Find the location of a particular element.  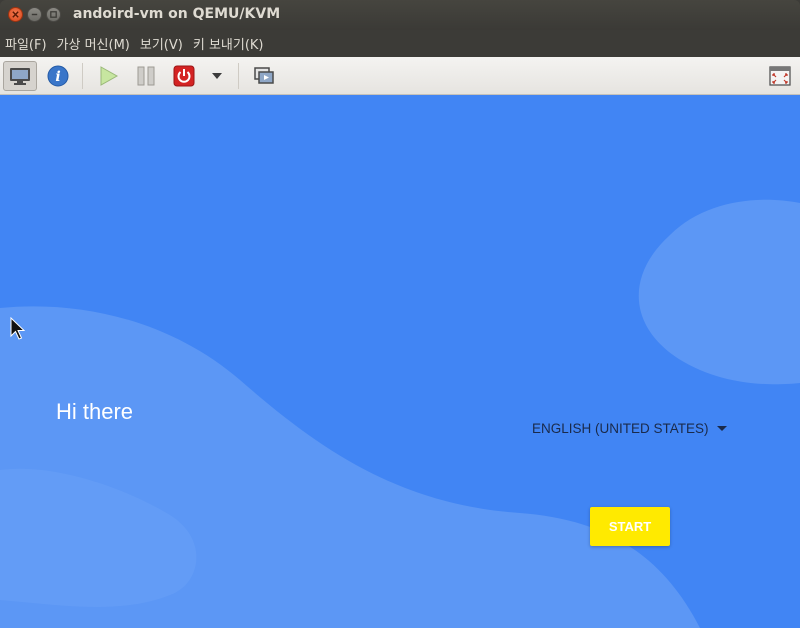

shutdown-menu-button is located at coordinates (217, 76).